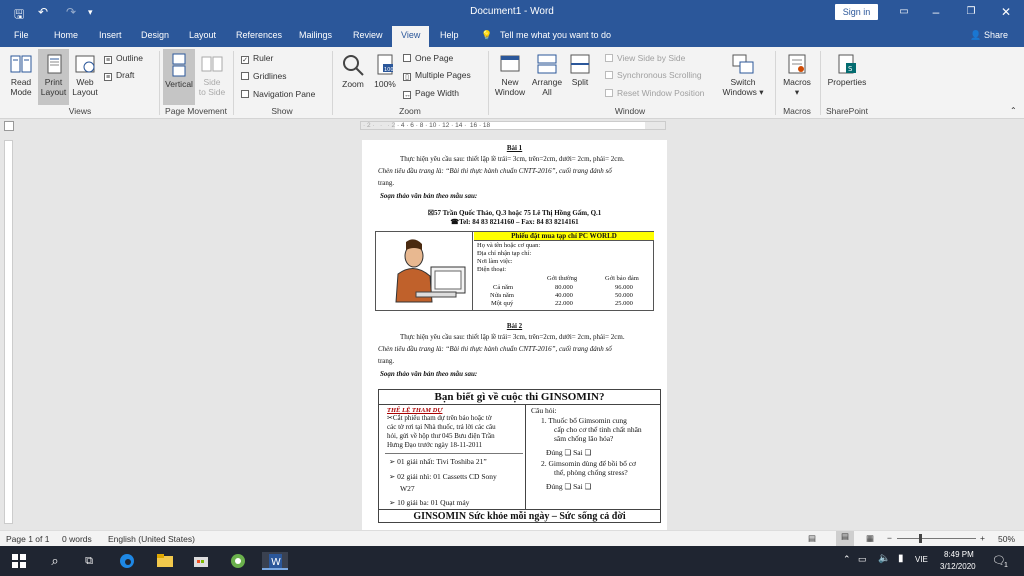 The image size is (1024, 576). I want to click on view-side-by-side-button: View Side by Side, so click(645, 58).